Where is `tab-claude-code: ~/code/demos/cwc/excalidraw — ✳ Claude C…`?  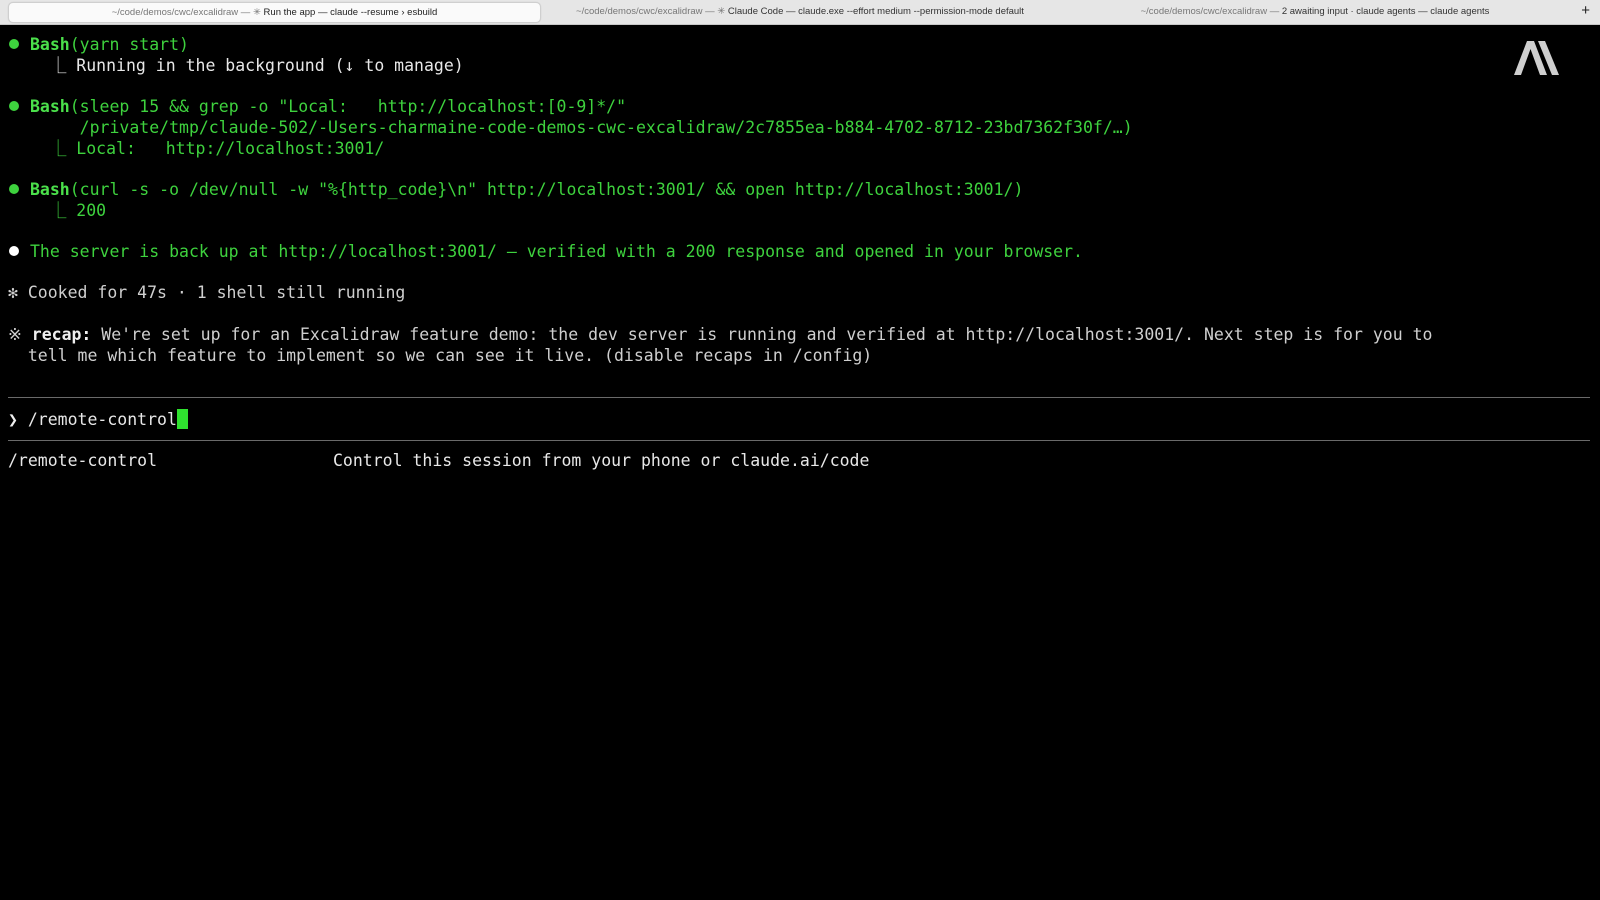
tab-claude-code: ~/code/demos/cwc/excalidraw — ✳ Claude C… is located at coordinates (800, 11).